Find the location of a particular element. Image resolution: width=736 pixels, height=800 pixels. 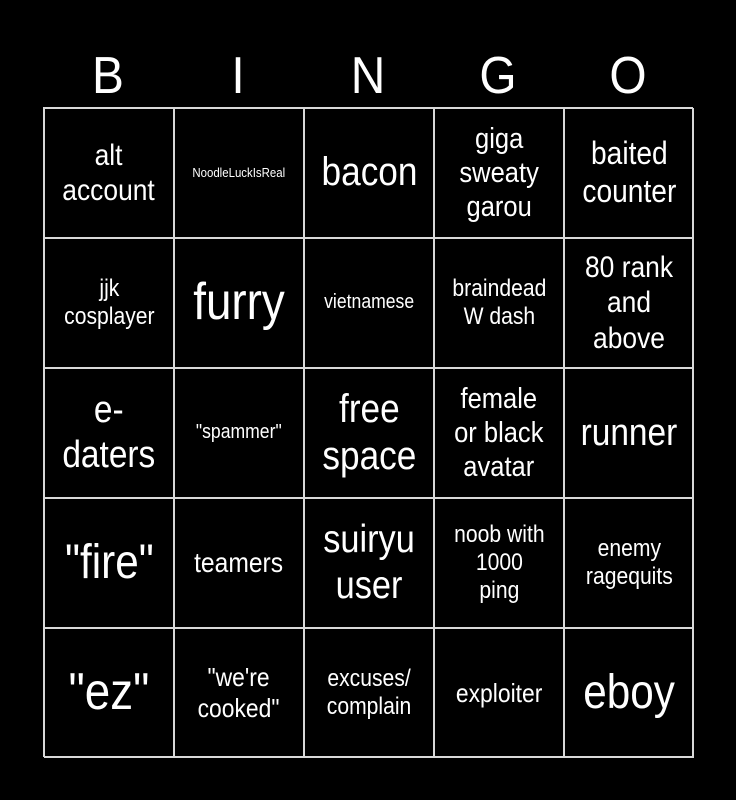

bingo-header: B I N G O is located at coordinates (368, 76).